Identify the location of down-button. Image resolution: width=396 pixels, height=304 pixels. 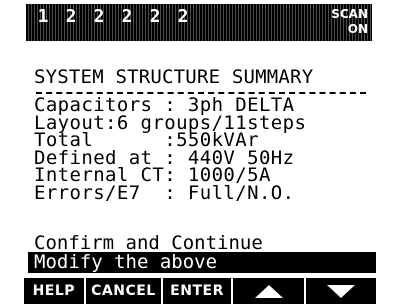
(341, 291).